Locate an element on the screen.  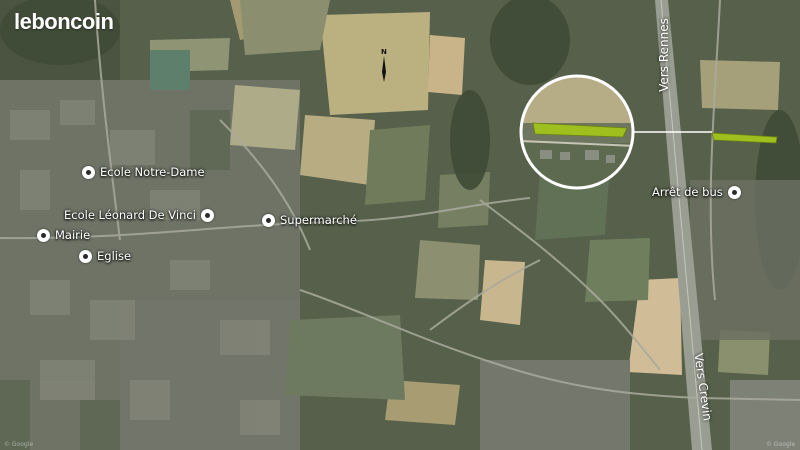
poi-ecole-leonard: Ecole Léonard De Vinci is located at coordinates (139, 215).